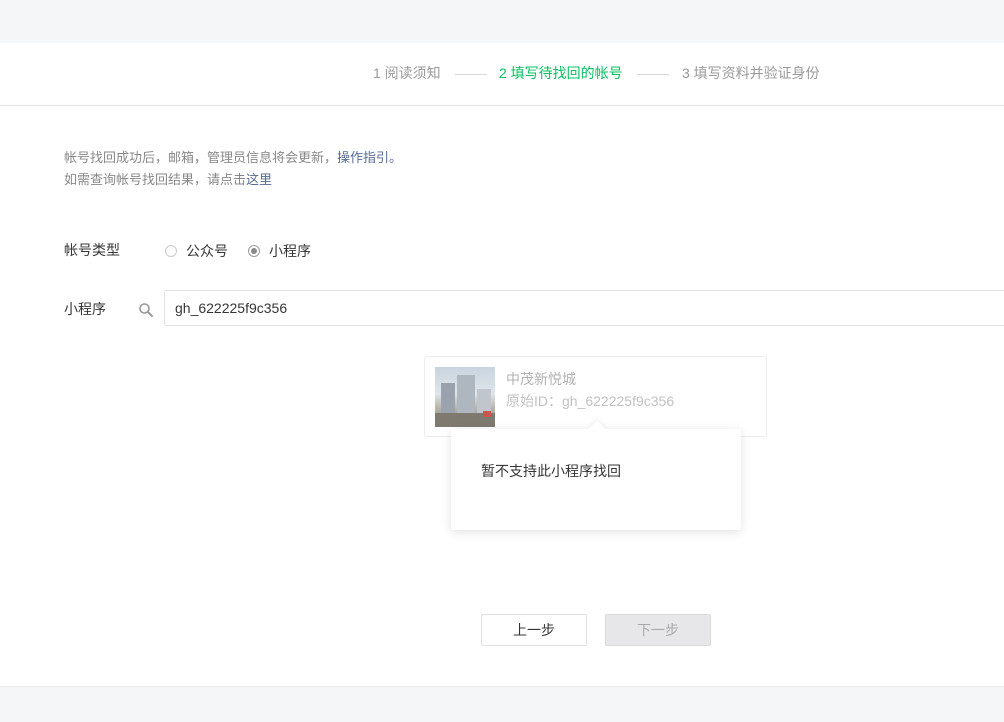 Image resolution: width=1004 pixels, height=722 pixels. Describe the element at coordinates (369, 157) in the screenshot. I see `guide-link: 操作指引。` at that location.